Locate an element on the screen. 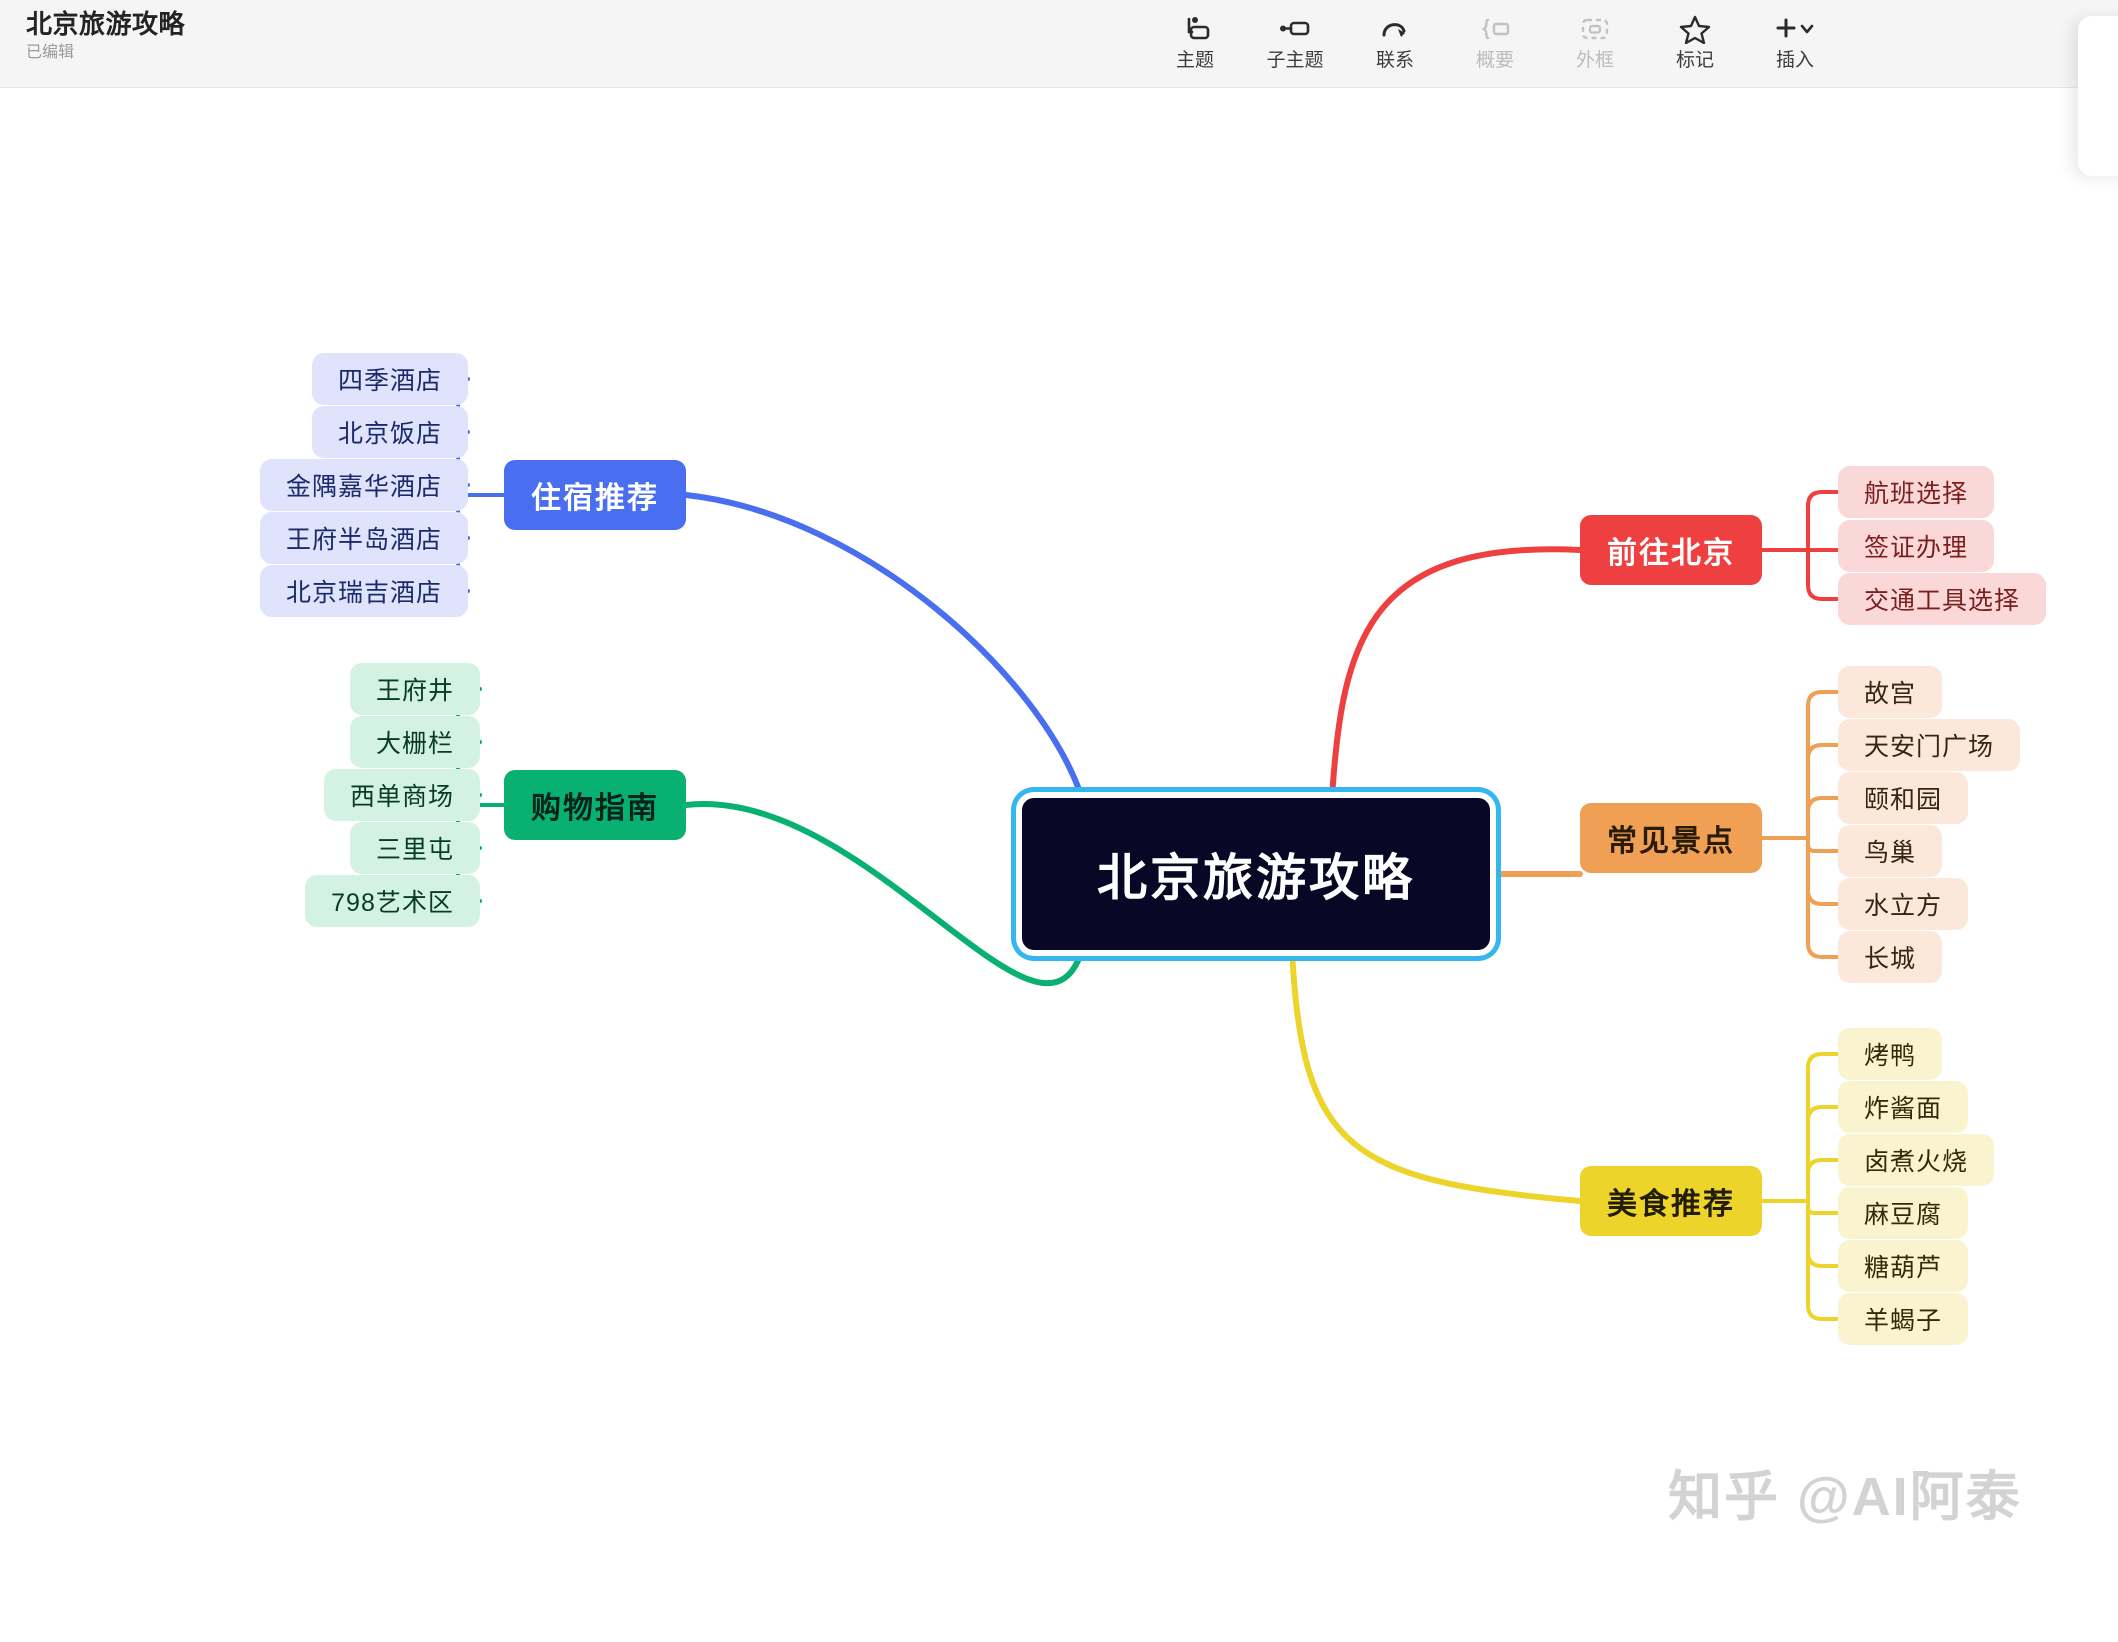  leaf-node: 卤煮火烧 is located at coordinates (1916, 1160).